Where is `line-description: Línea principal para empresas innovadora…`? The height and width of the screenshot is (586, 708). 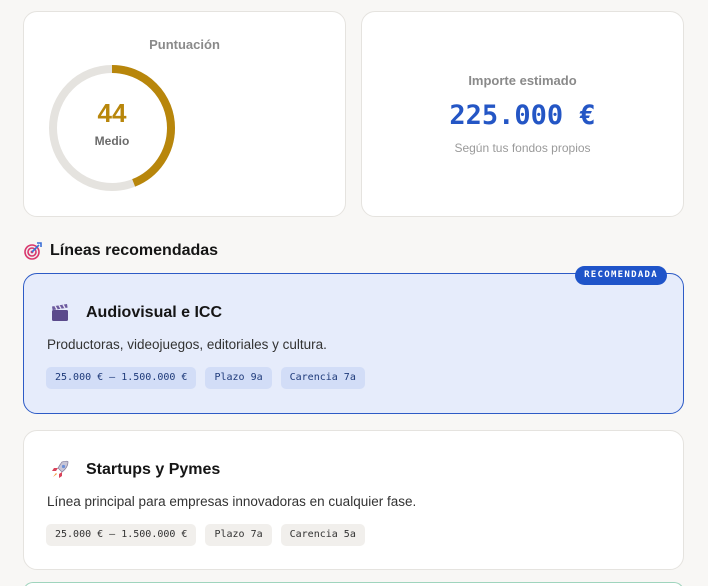
line-description: Línea principal para empresas innovadora… is located at coordinates (232, 501).